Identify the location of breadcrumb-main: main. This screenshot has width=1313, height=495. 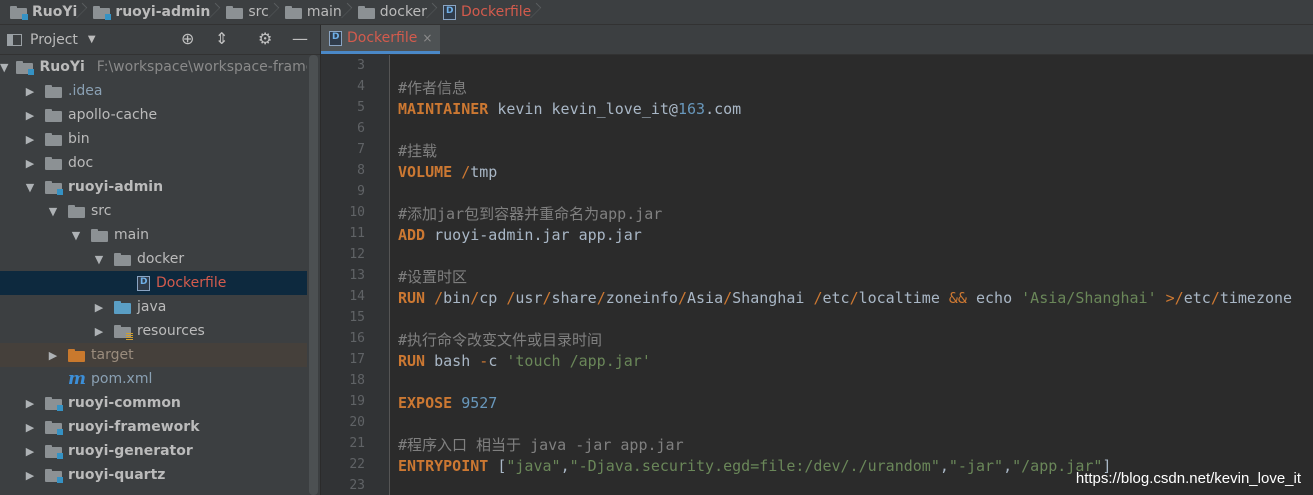
(314, 12).